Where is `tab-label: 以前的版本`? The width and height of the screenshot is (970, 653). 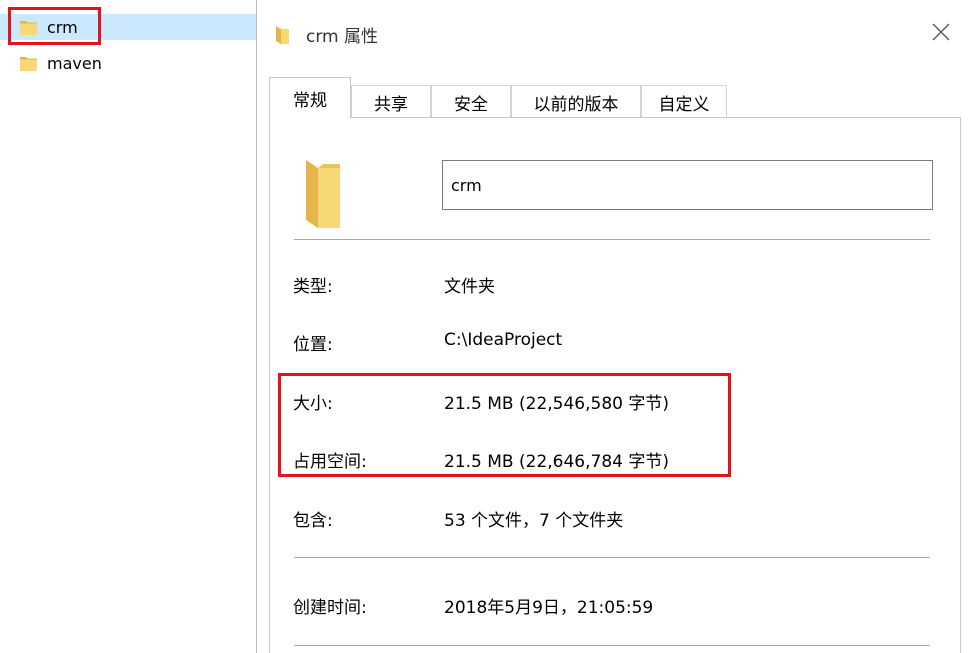
tab-label: 以前的版本 is located at coordinates (576, 104).